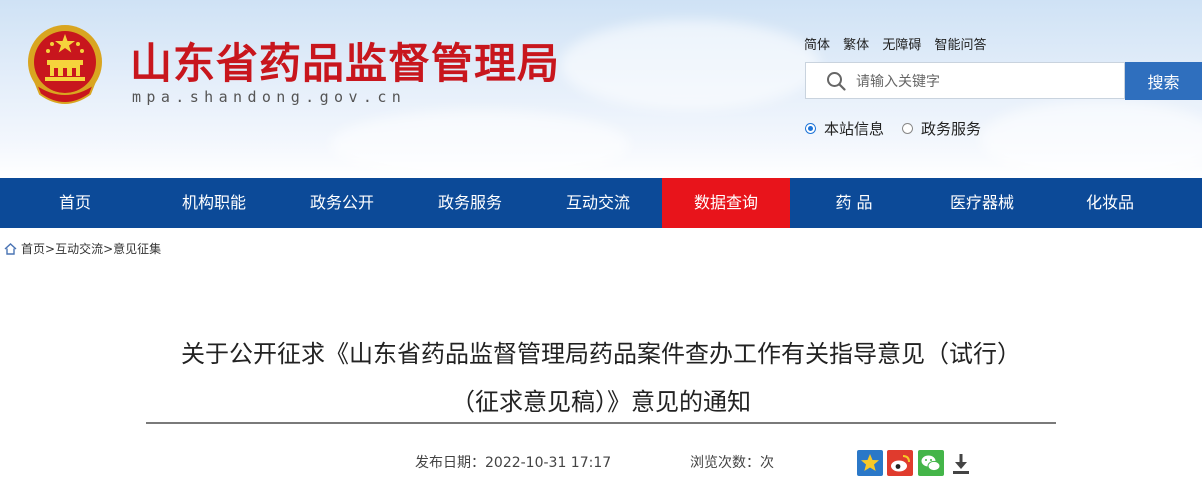 This screenshot has height=482, width=1202. I want to click on search-icon, so click(836, 81).